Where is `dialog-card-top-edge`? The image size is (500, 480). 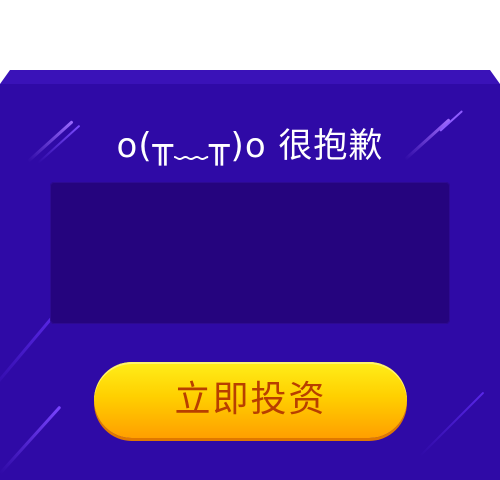
dialog-card-top-edge is located at coordinates (250, 77).